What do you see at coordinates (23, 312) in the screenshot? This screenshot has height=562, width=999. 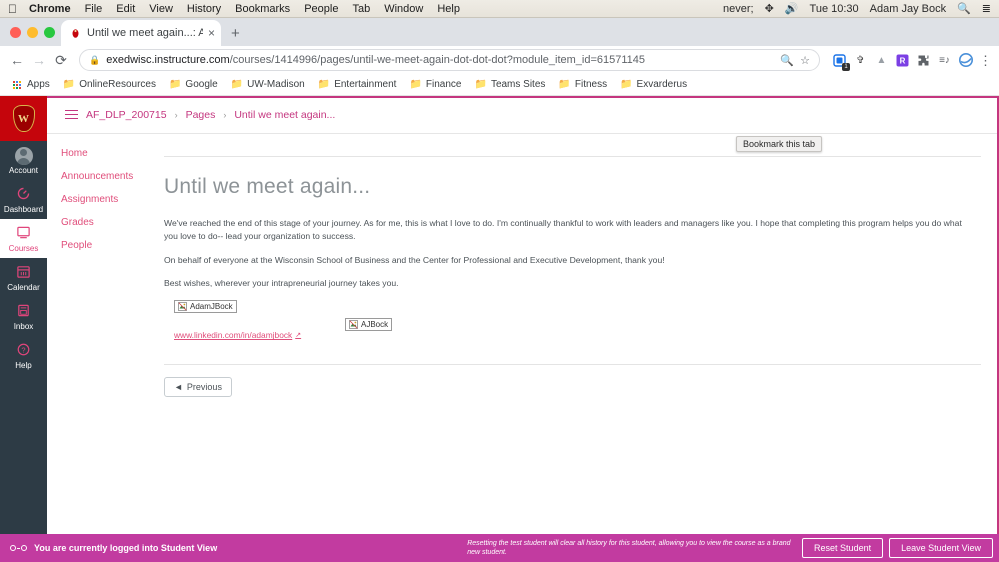 I see `inbox-tray-icon` at bounding box center [23, 312].